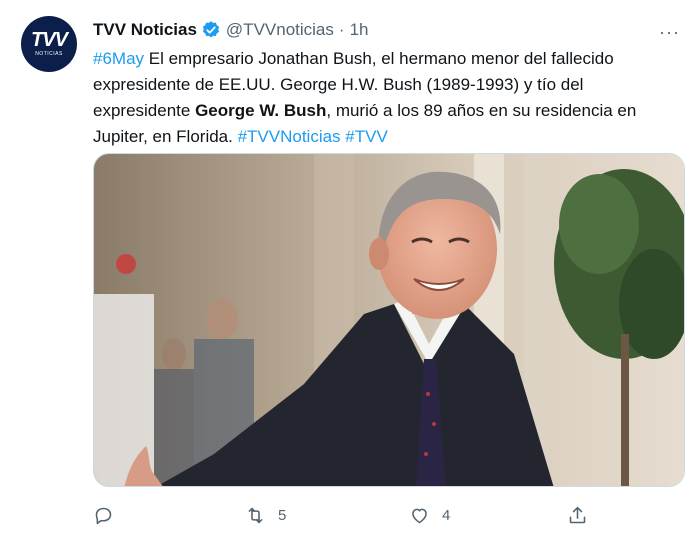 This screenshot has width=700, height=537. I want to click on retweet-count: 5, so click(282, 515).